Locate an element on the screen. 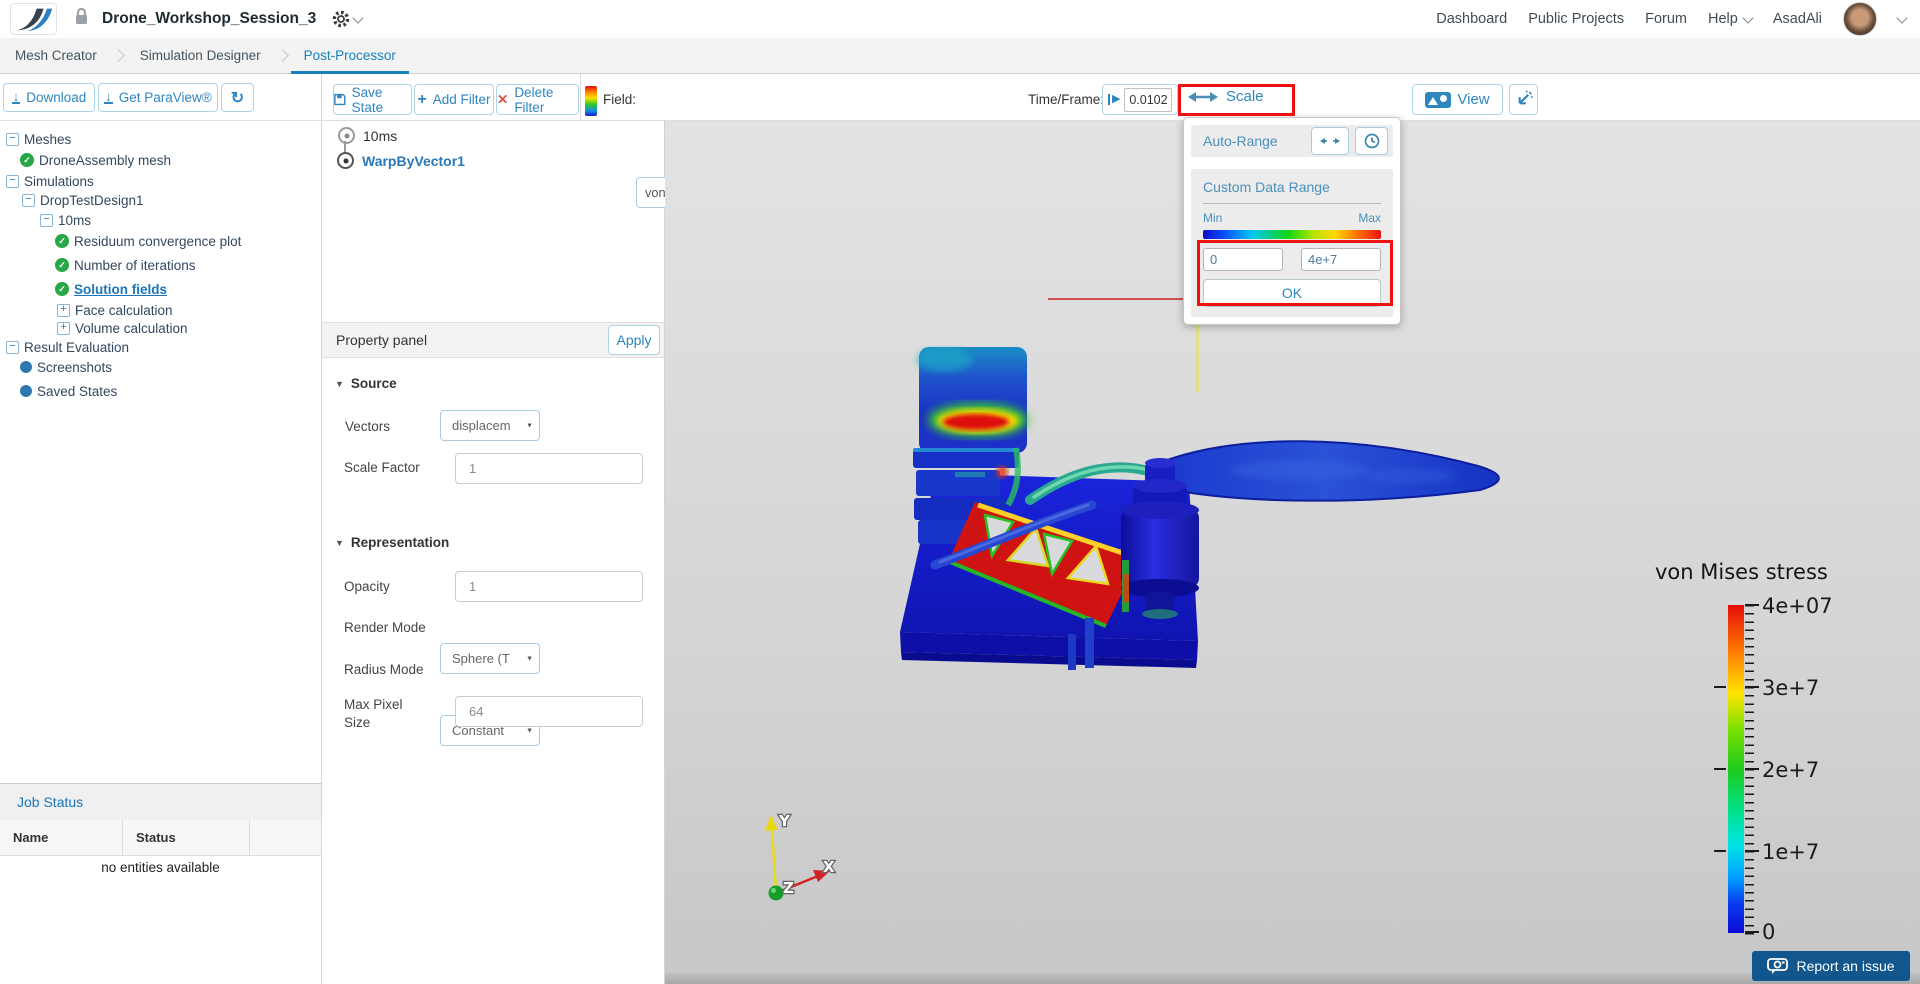 The image size is (1920, 984). opacity-label: Opacity is located at coordinates (367, 586).